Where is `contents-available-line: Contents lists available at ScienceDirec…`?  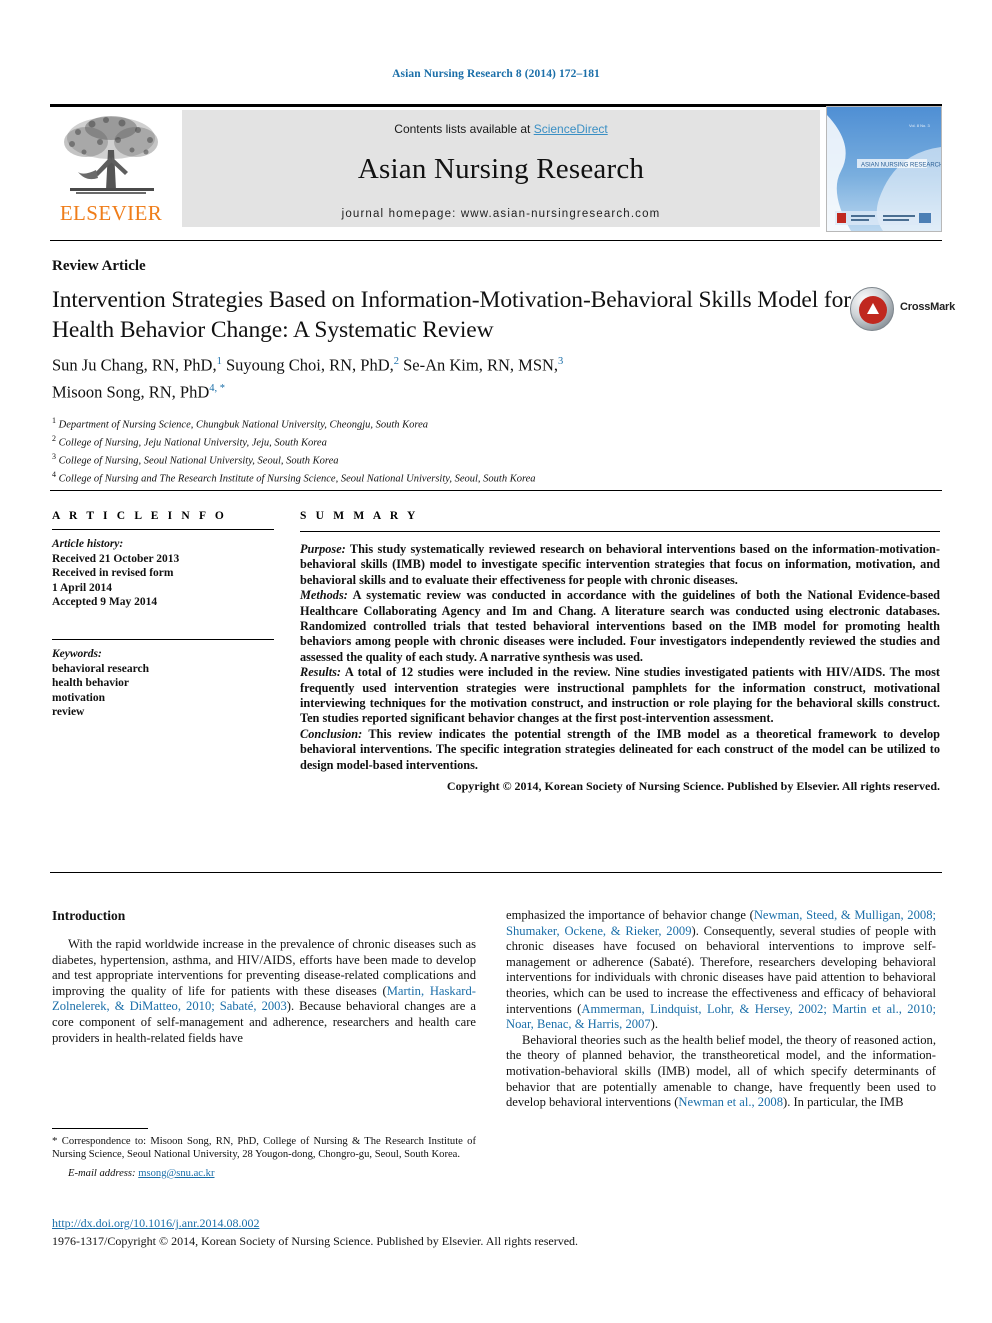 contents-available-line: Contents lists available at ScienceDirec… is located at coordinates (501, 129).